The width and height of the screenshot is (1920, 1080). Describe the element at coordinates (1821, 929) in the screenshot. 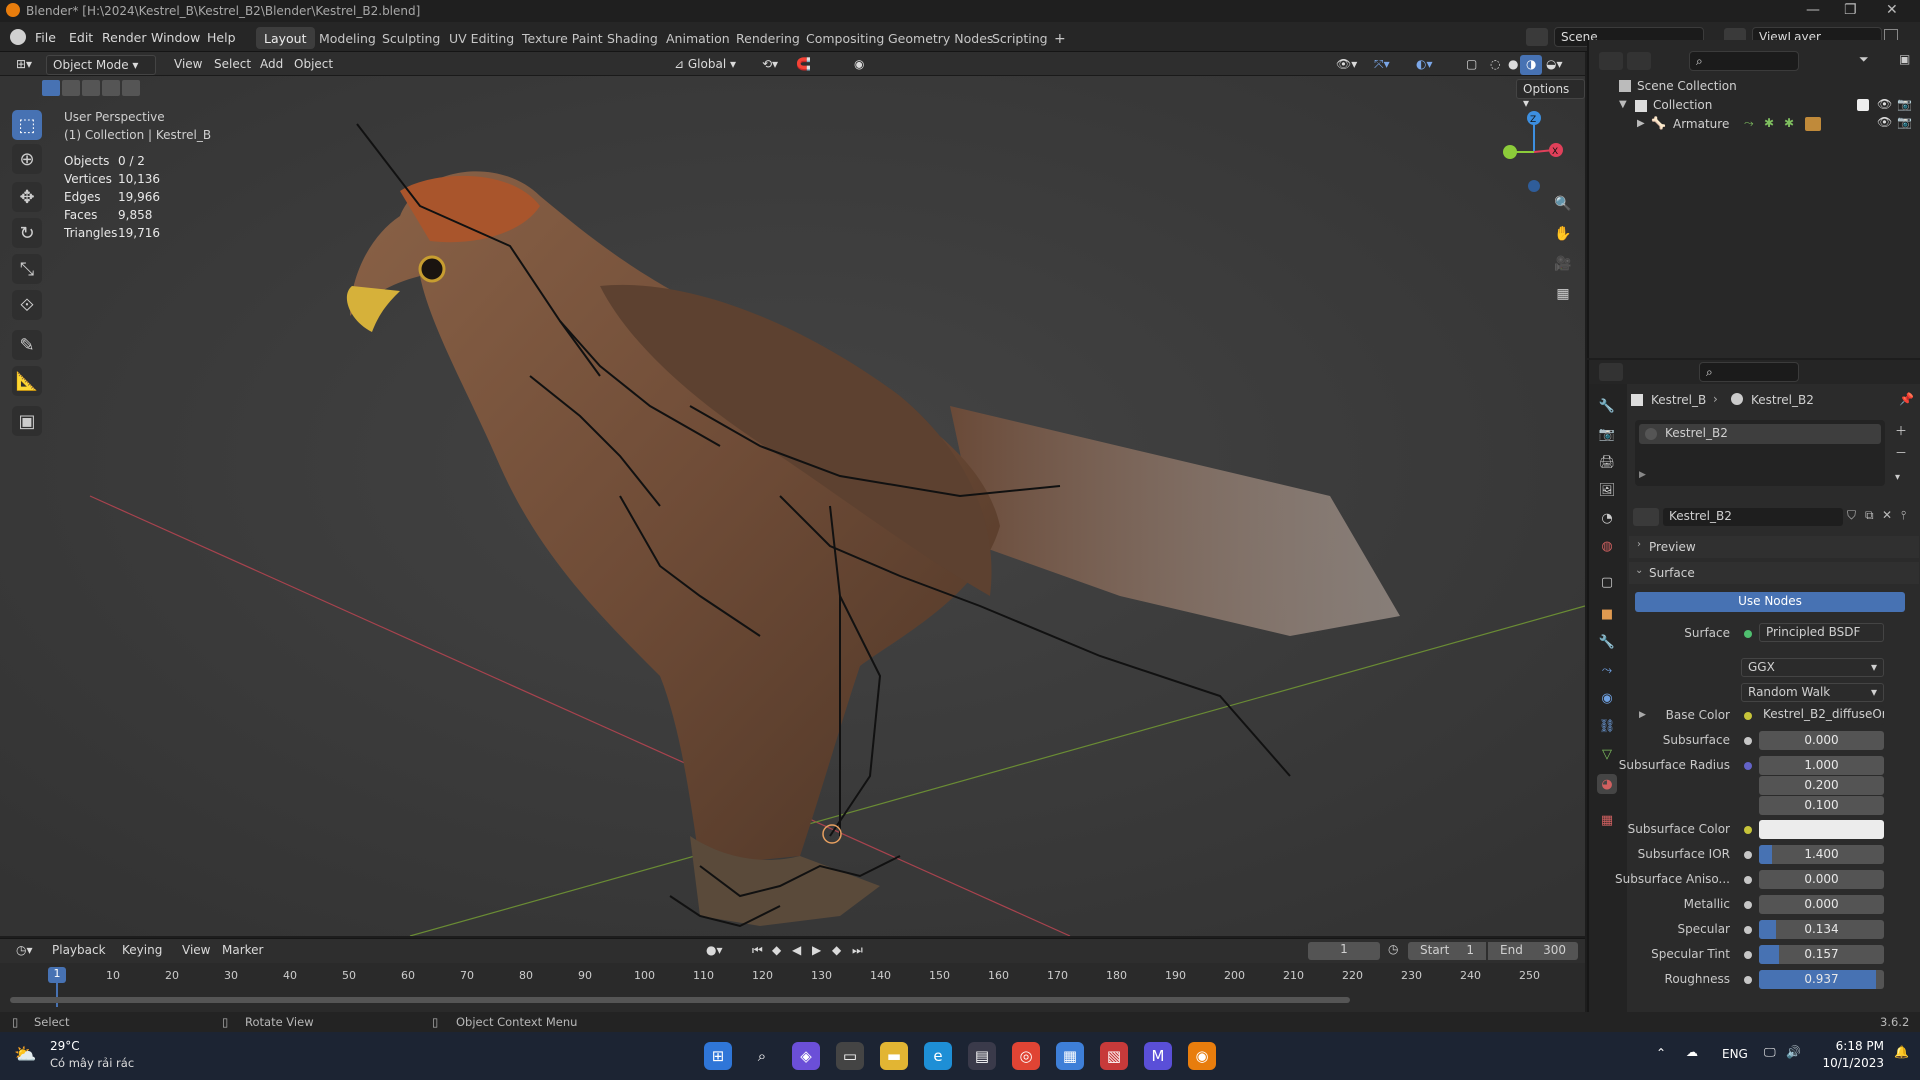

I see `specular-slider: 0.134` at that location.